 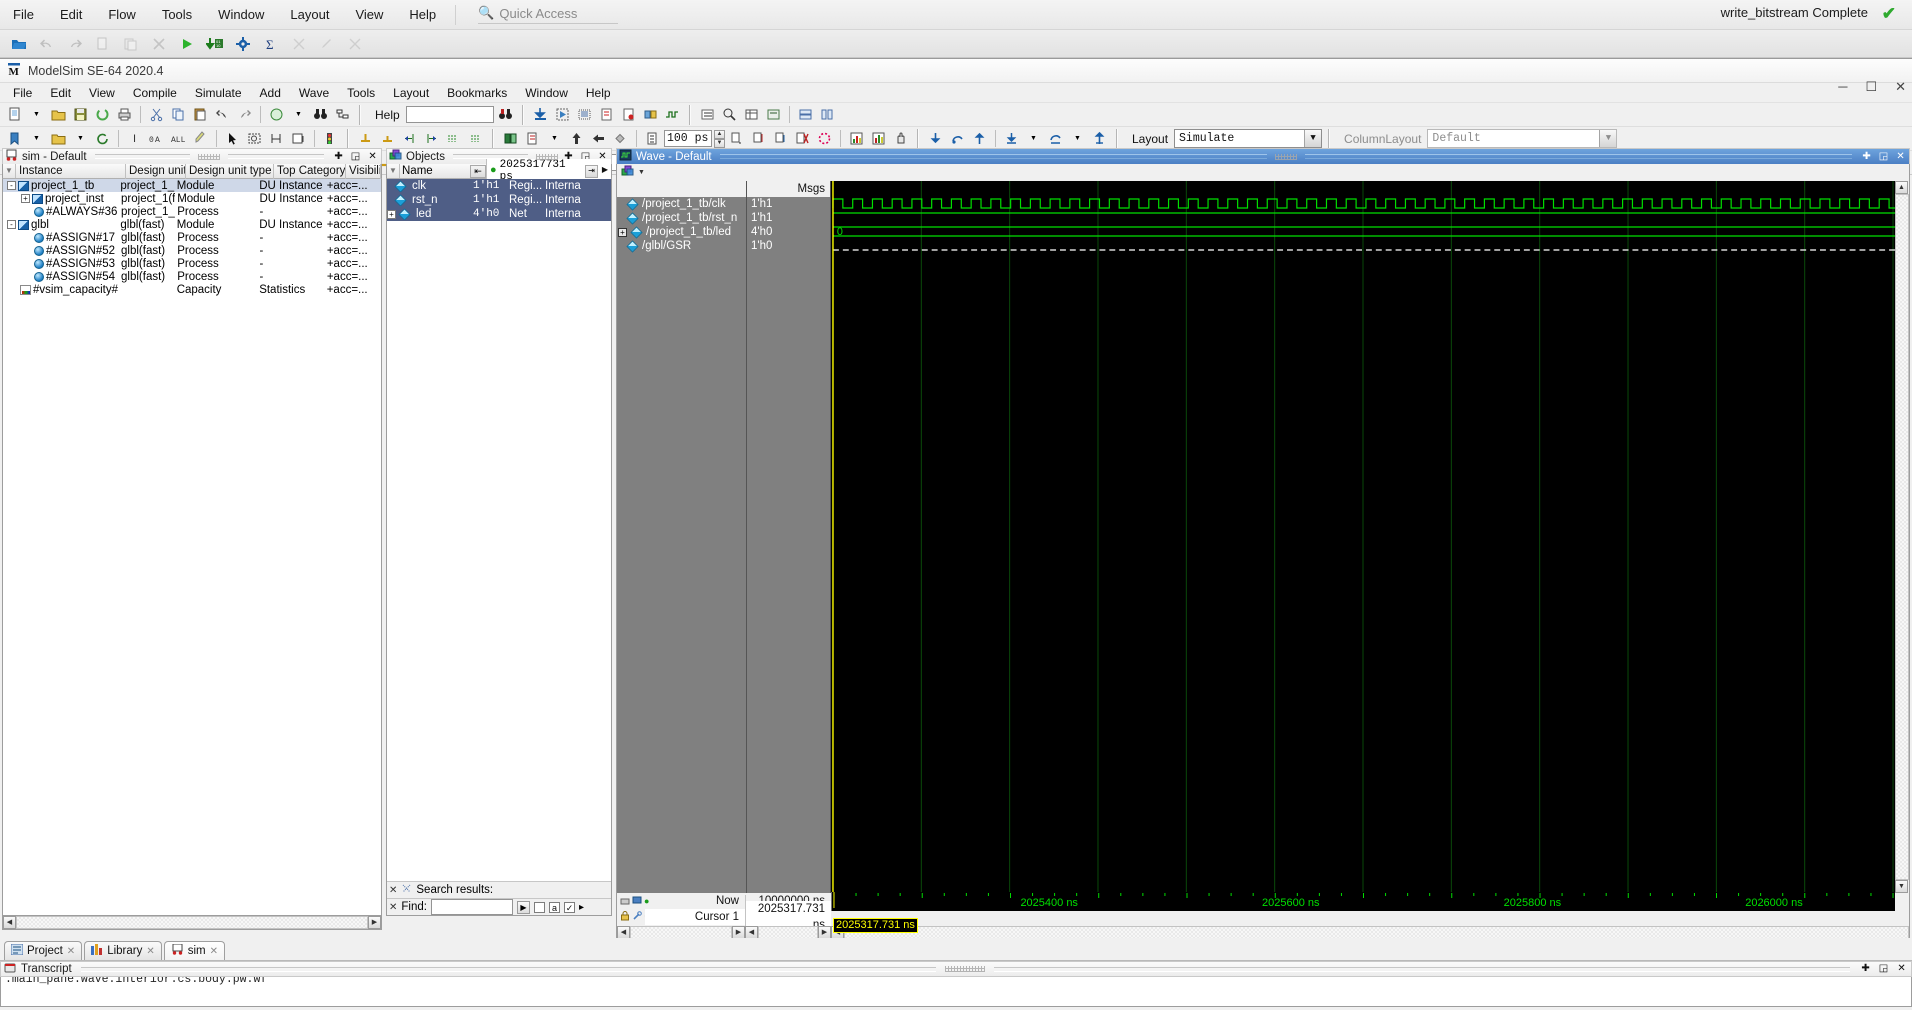 I want to click on open-icon, so click(x=58, y=115).